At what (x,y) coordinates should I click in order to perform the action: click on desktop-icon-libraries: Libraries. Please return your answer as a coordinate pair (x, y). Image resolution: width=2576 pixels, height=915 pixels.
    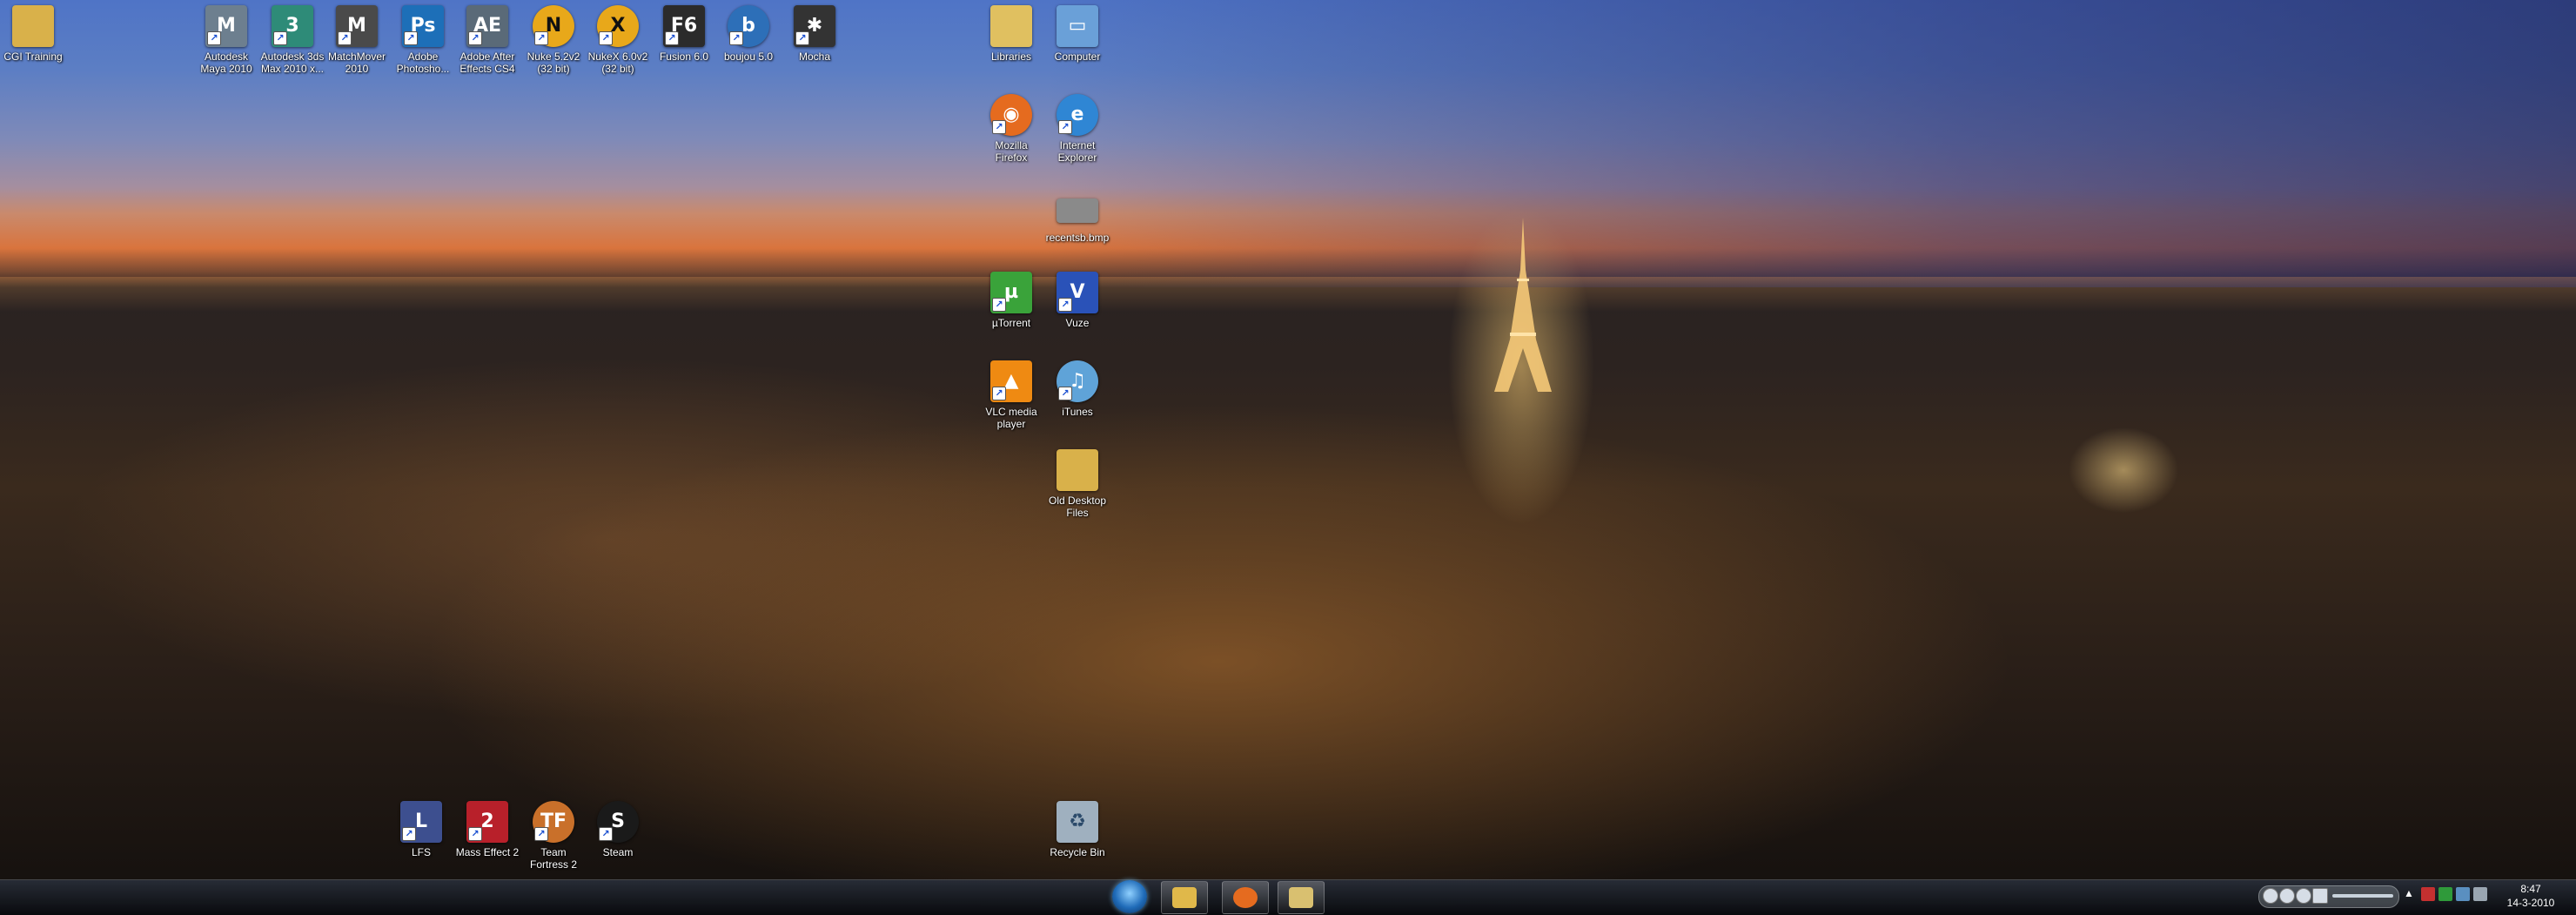
    Looking at the image, I should click on (1011, 34).